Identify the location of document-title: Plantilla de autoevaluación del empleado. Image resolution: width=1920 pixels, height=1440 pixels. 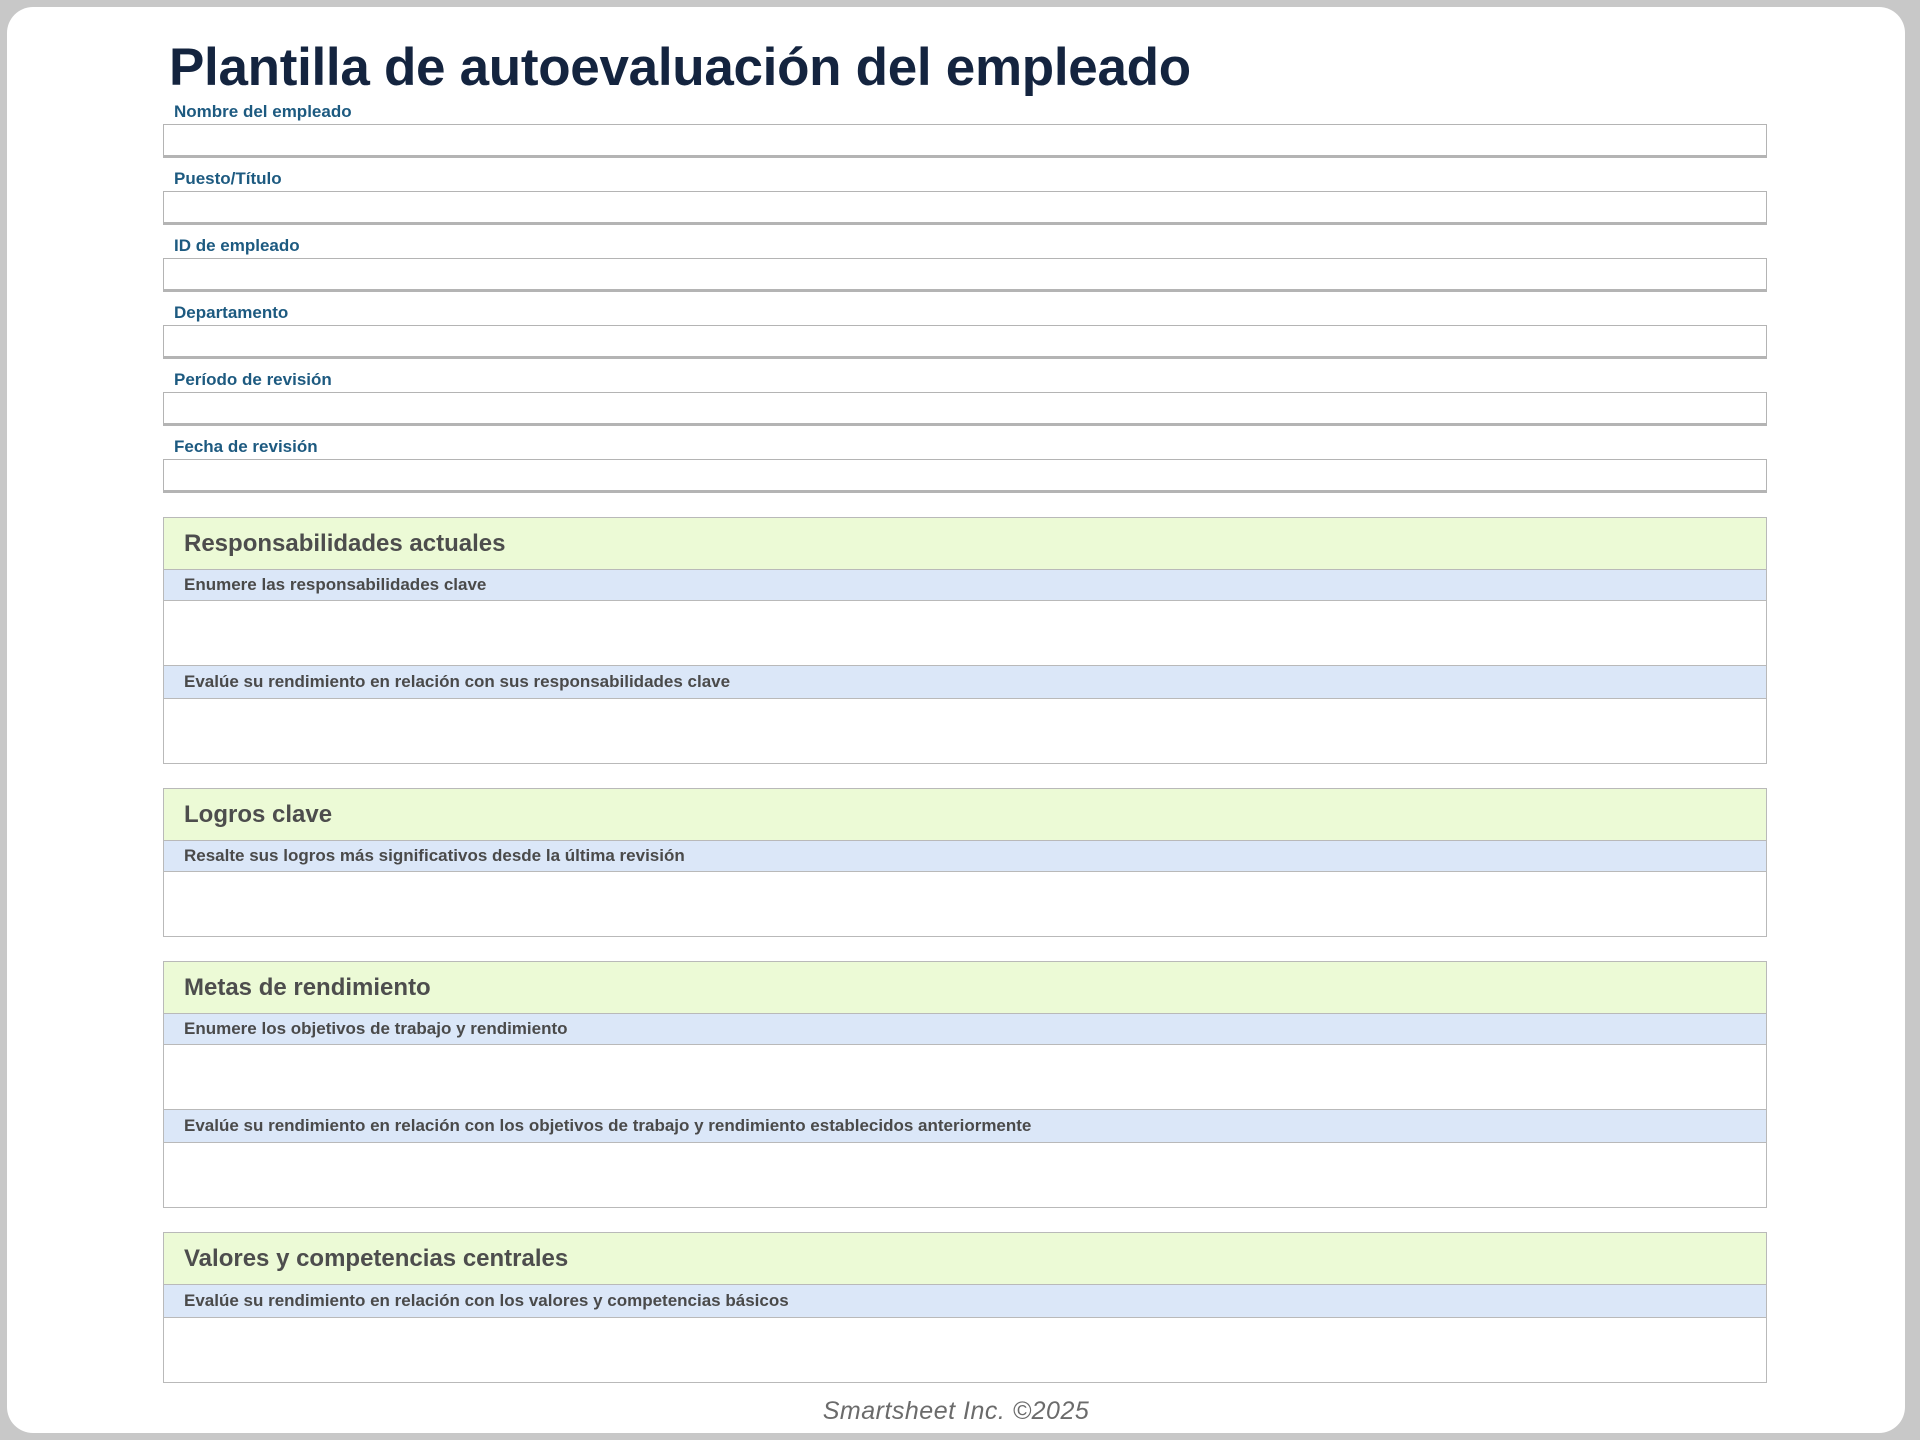
(680, 67).